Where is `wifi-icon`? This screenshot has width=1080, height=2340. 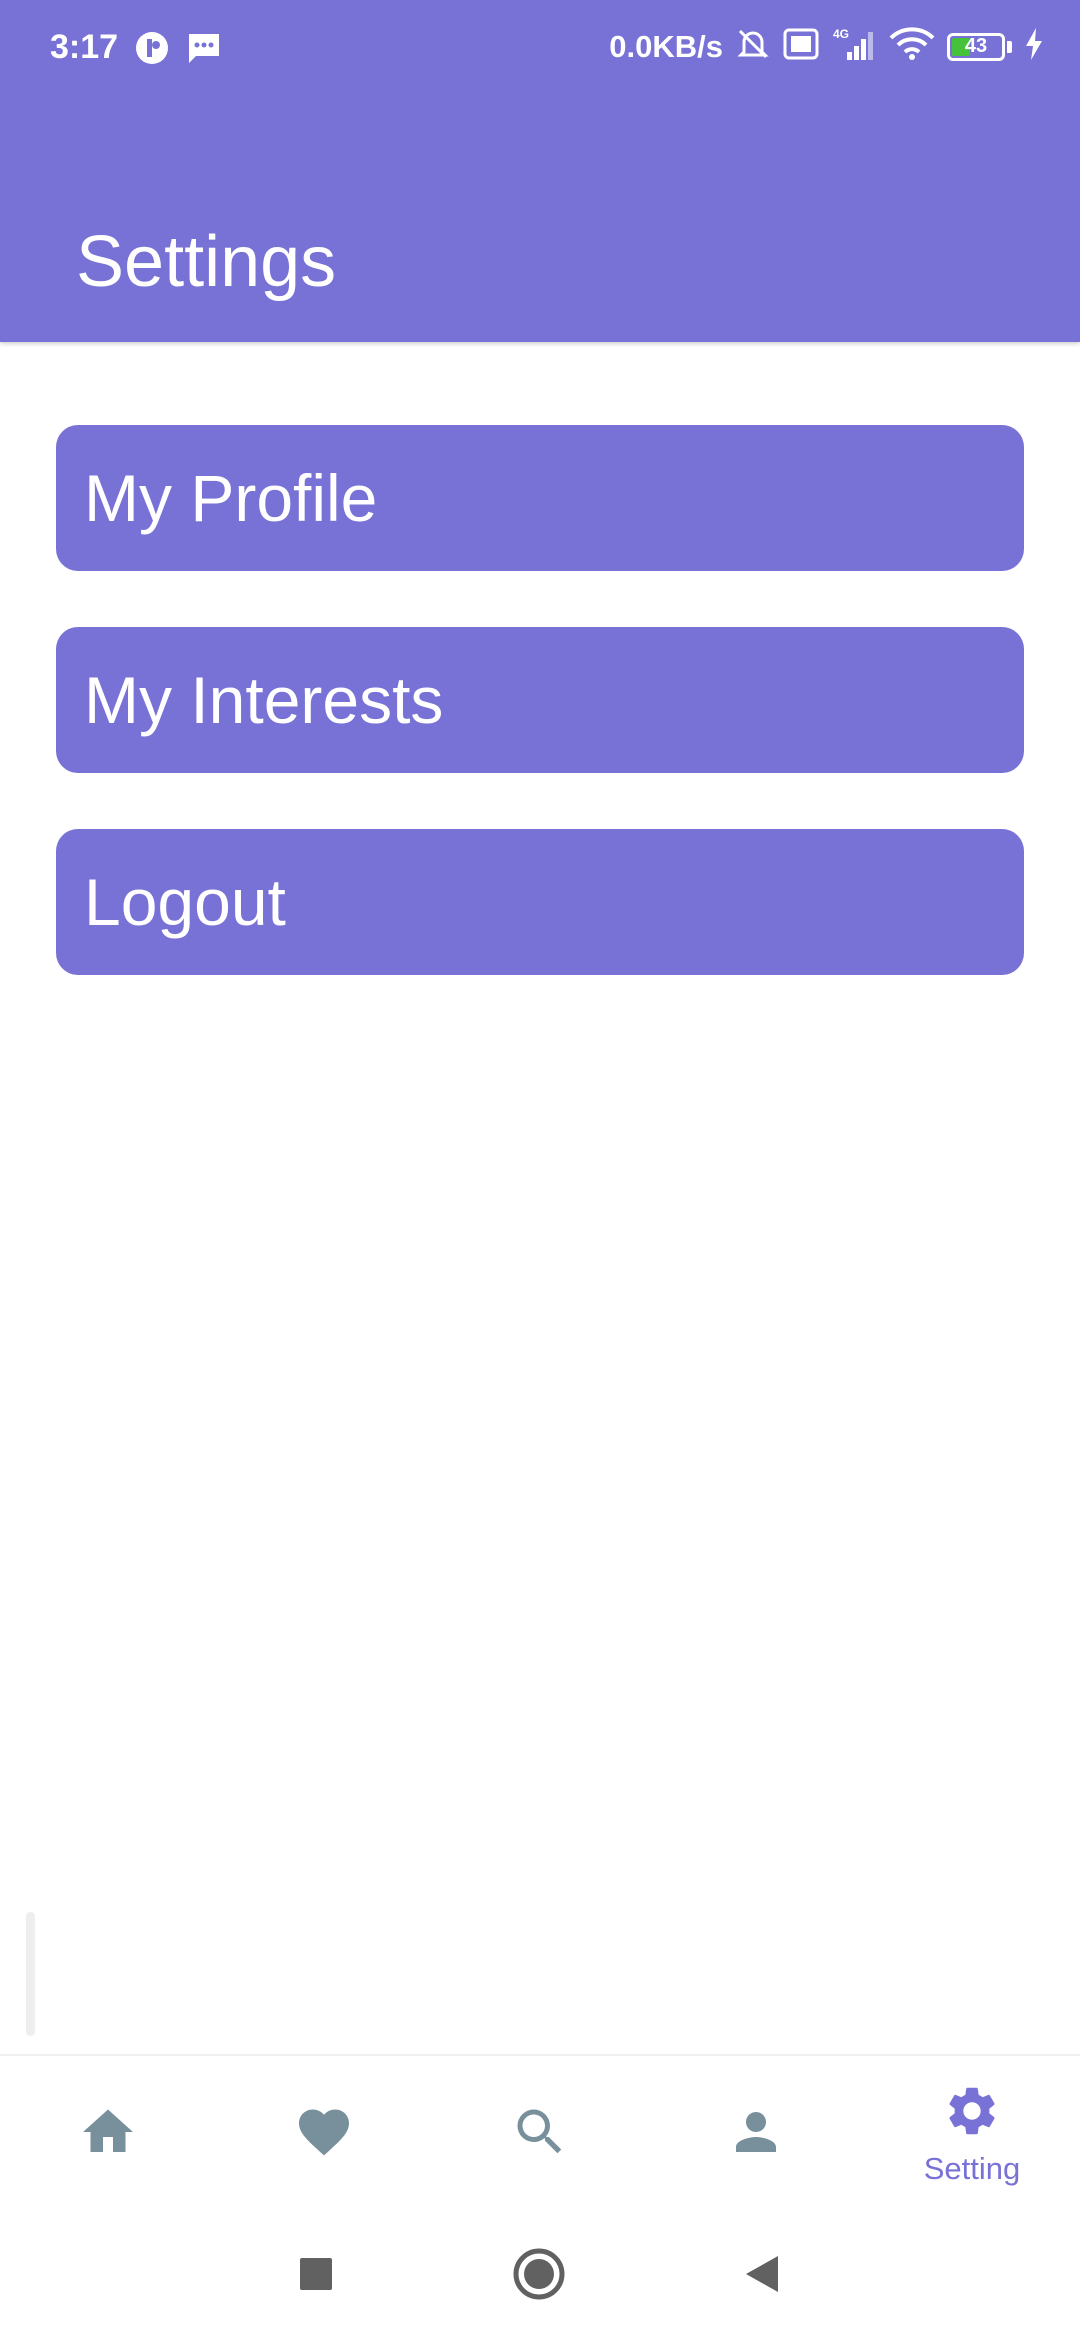
wifi-icon is located at coordinates (912, 46).